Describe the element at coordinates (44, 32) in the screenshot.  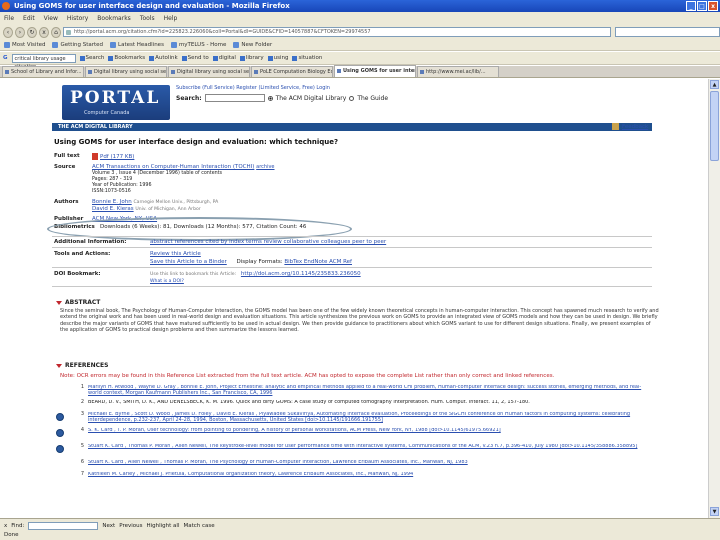
I see `stop-button: x` at that location.